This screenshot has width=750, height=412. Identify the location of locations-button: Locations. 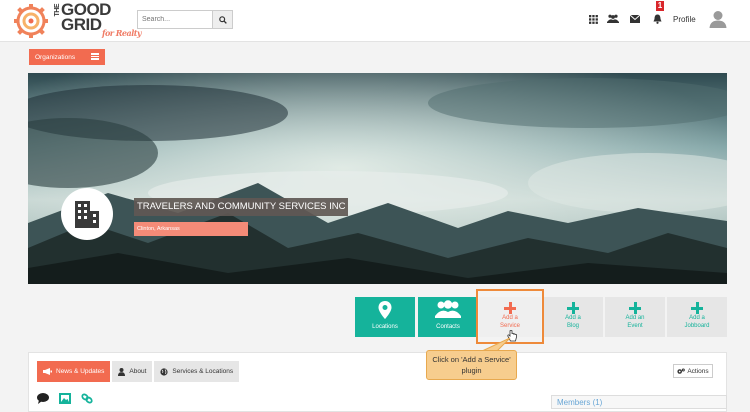
(385, 317).